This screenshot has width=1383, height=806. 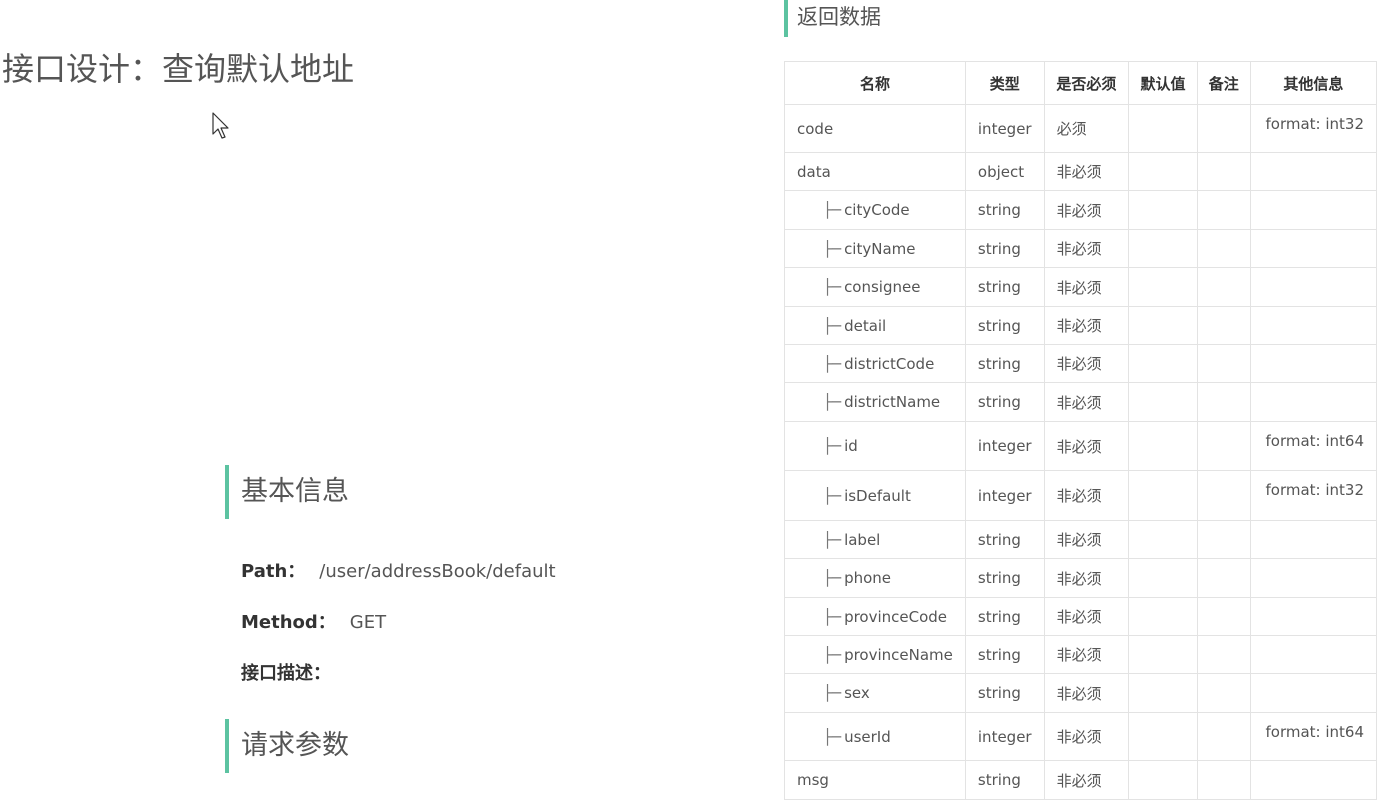 I want to click on table-row: msg string 非必须, so click(x=1081, y=780).